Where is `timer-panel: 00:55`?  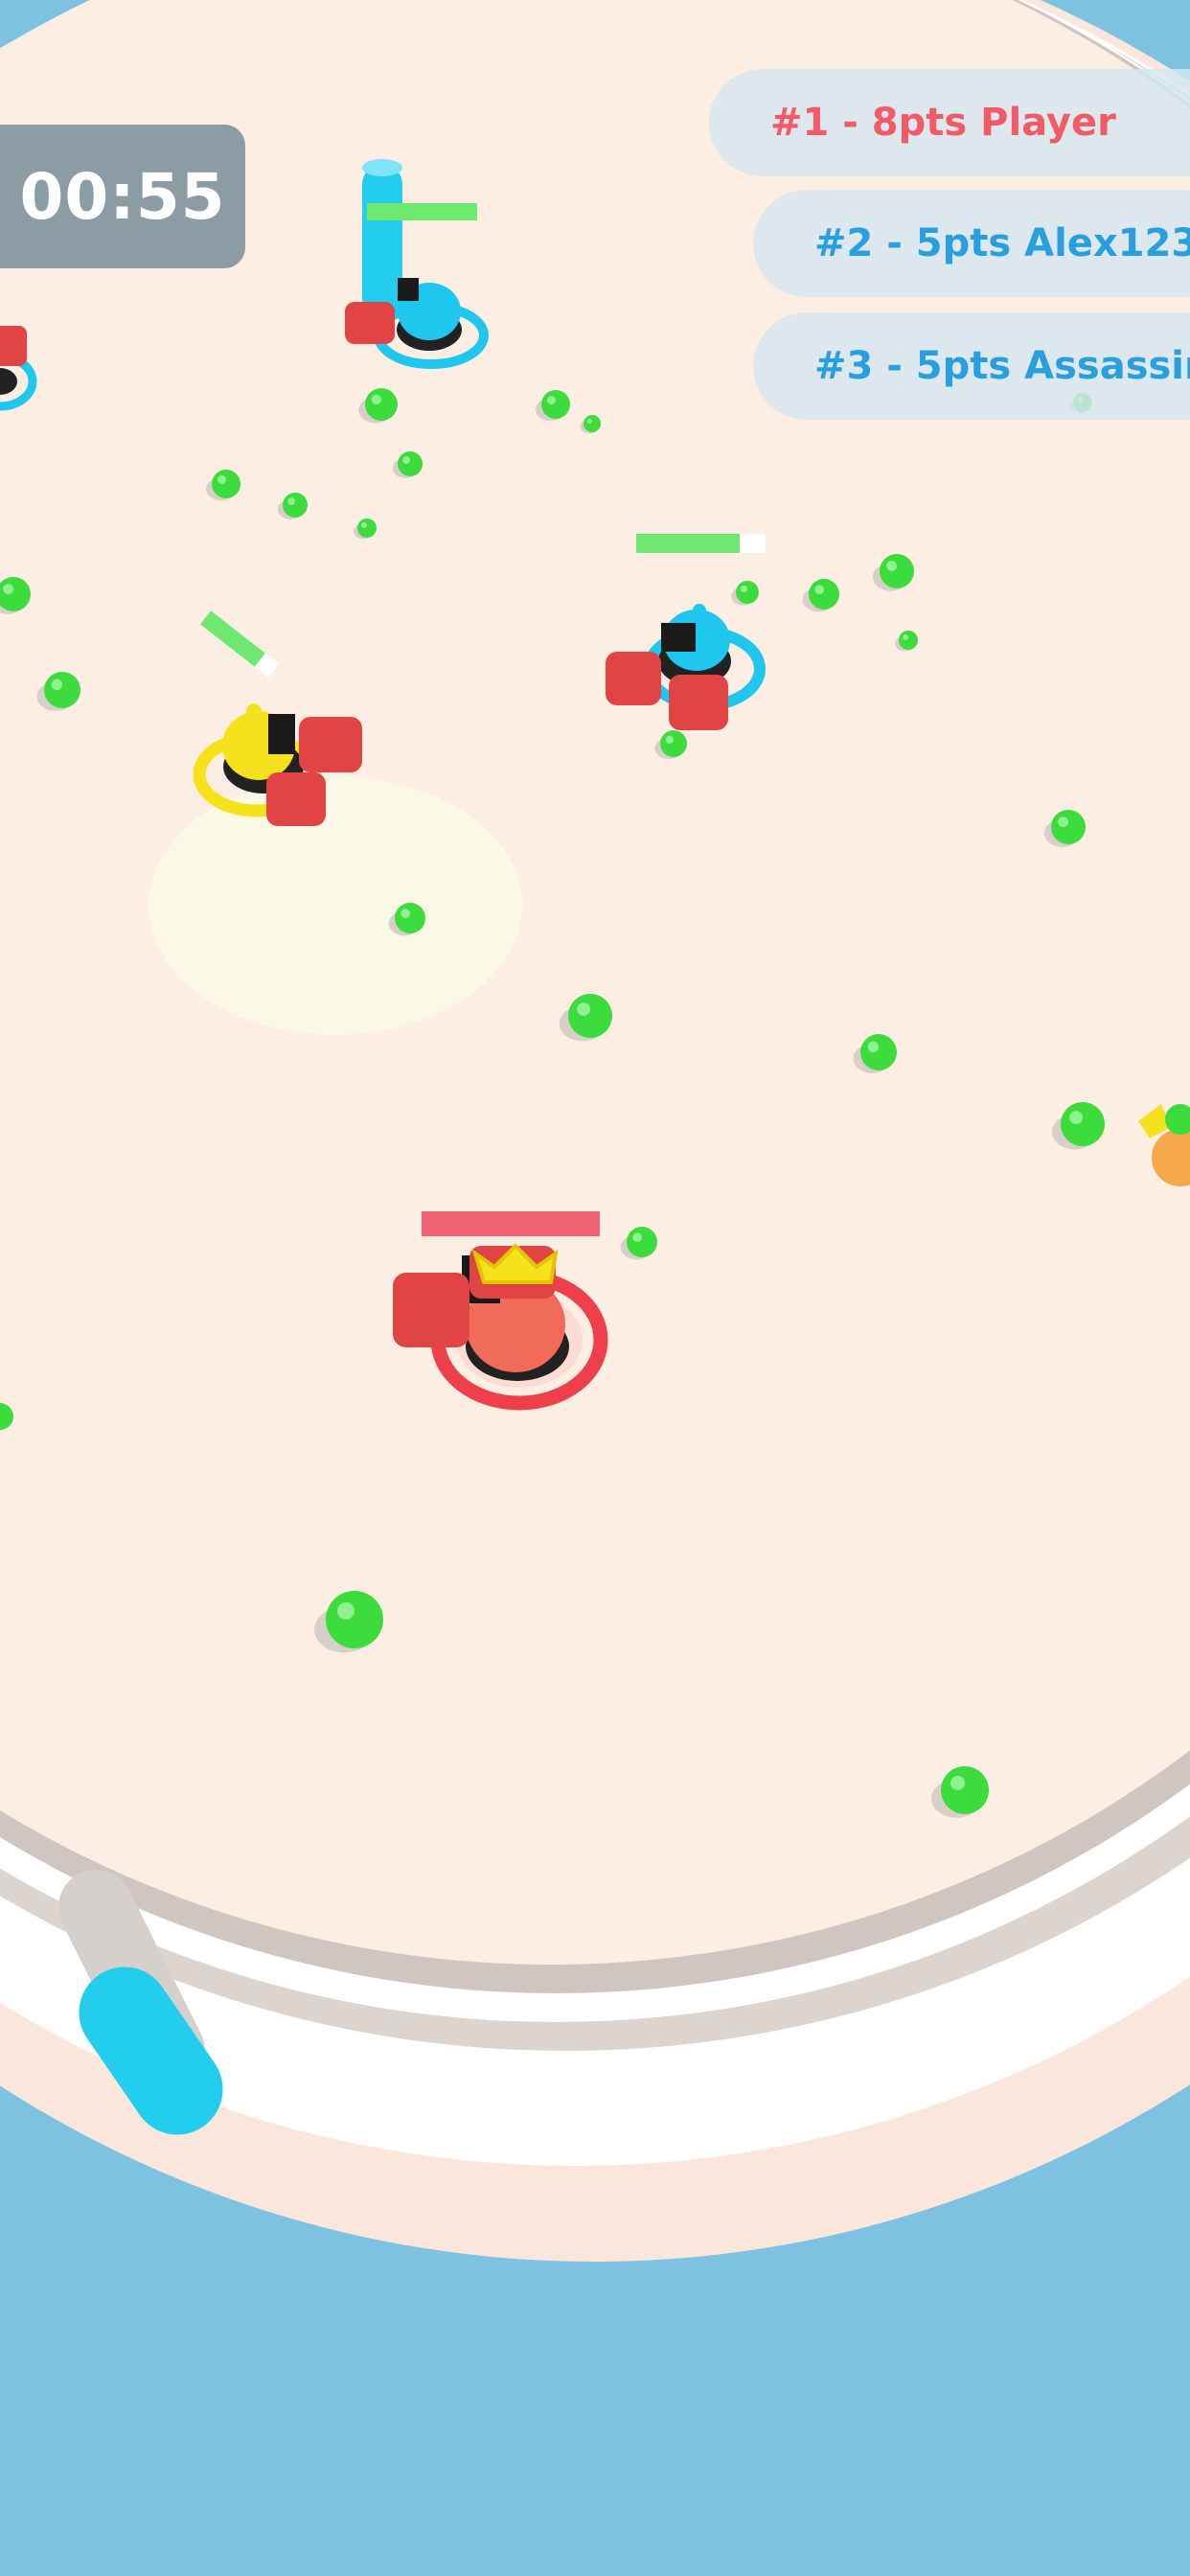
timer-panel: 00:55 is located at coordinates (123, 196).